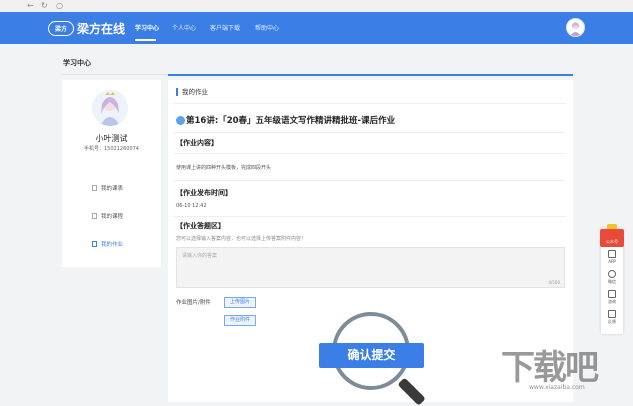 Image resolution: width=633 pixels, height=406 pixels. What do you see at coordinates (191, 206) in the screenshot?
I see `publish-time: 06-10 12:42` at bounding box center [191, 206].